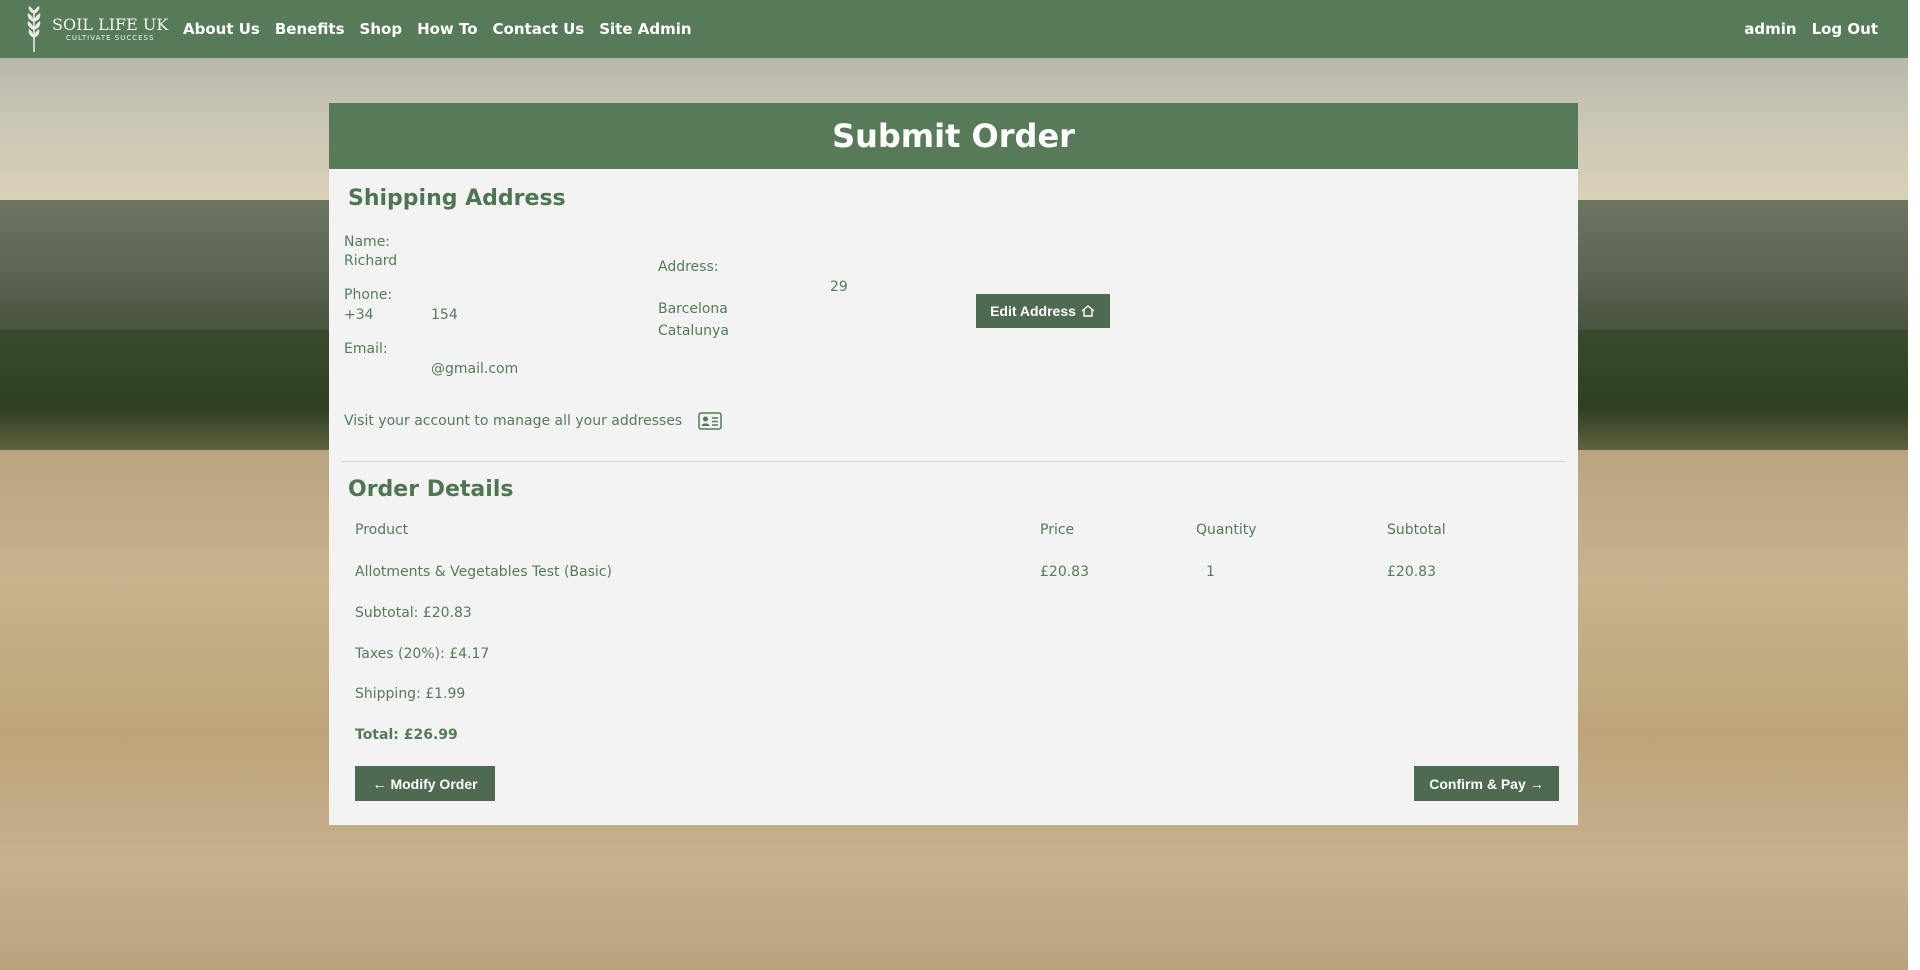 The height and width of the screenshot is (970, 1920). What do you see at coordinates (1536, 783) in the screenshot?
I see `arrow-right-icon: →` at bounding box center [1536, 783].